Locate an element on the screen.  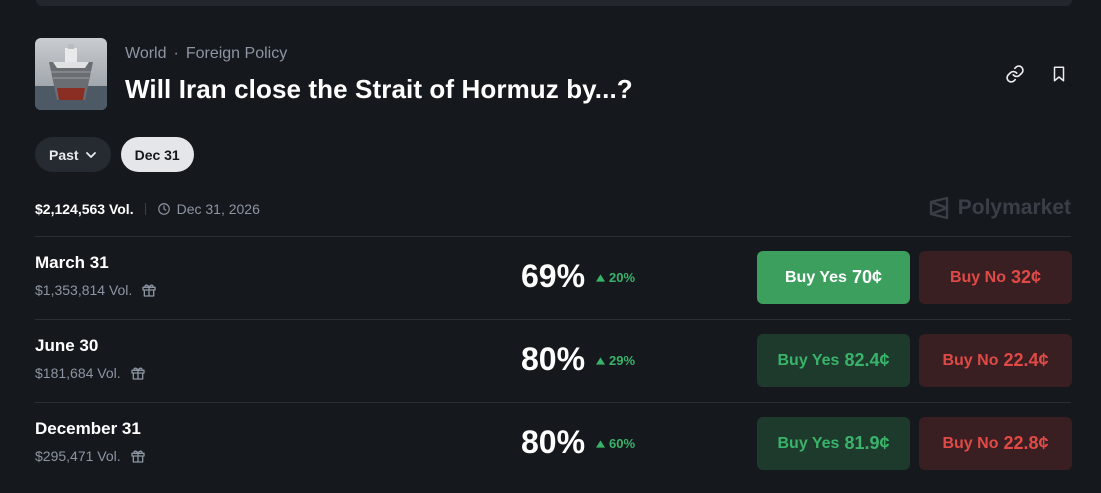
end-date: Dec 31, 2026 is located at coordinates (208, 209).